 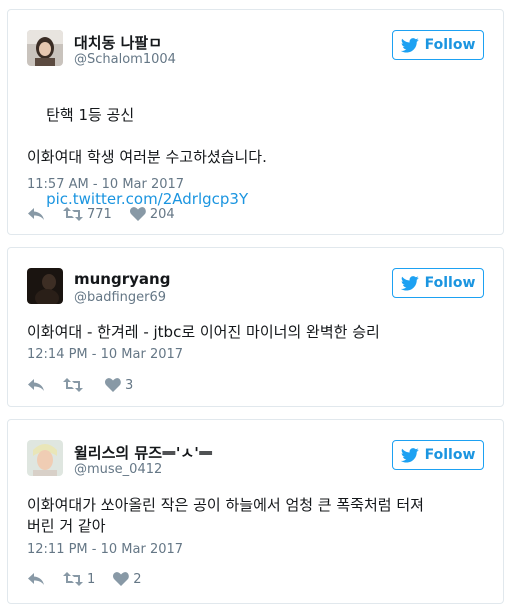 I want to click on user-handle: @badfinger69, so click(x=120, y=297).